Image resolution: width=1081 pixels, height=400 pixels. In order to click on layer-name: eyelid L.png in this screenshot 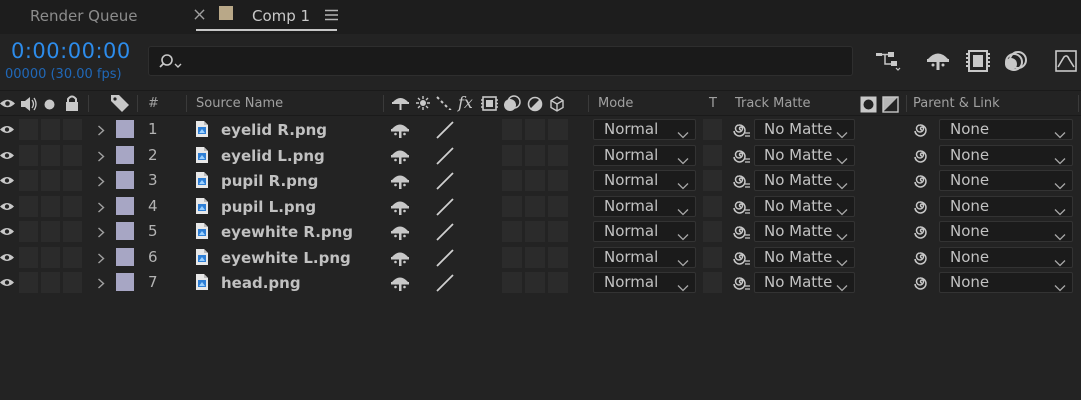, I will do `click(273, 156)`.